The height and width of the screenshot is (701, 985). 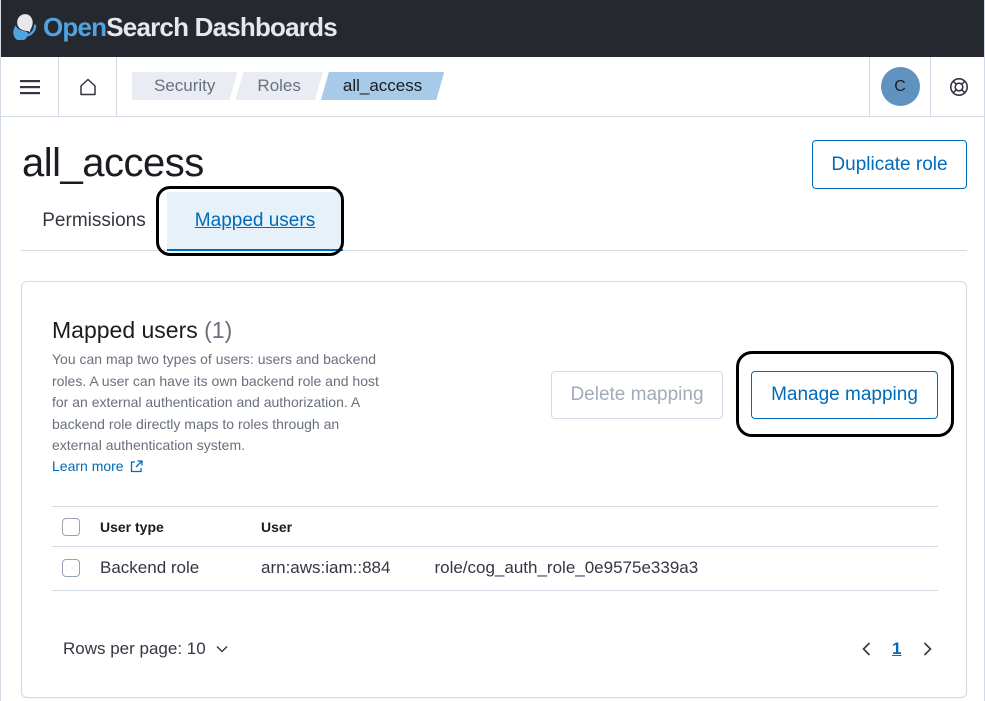 I want to click on highlight-annotation-manage, so click(x=845, y=394).